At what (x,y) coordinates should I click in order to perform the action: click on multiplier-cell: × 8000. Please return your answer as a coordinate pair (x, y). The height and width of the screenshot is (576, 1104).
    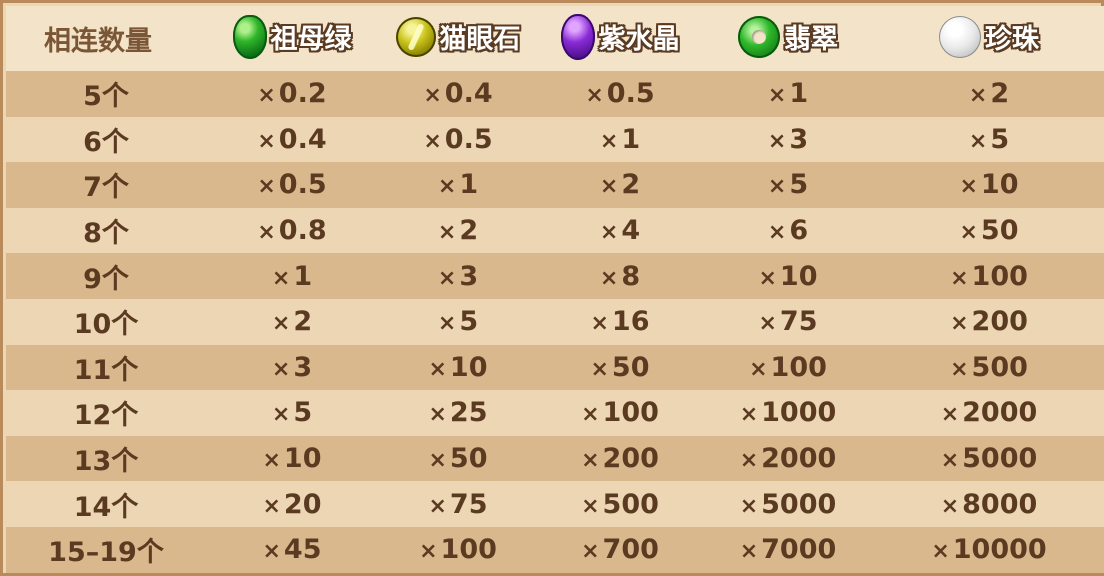
    Looking at the image, I should click on (989, 504).